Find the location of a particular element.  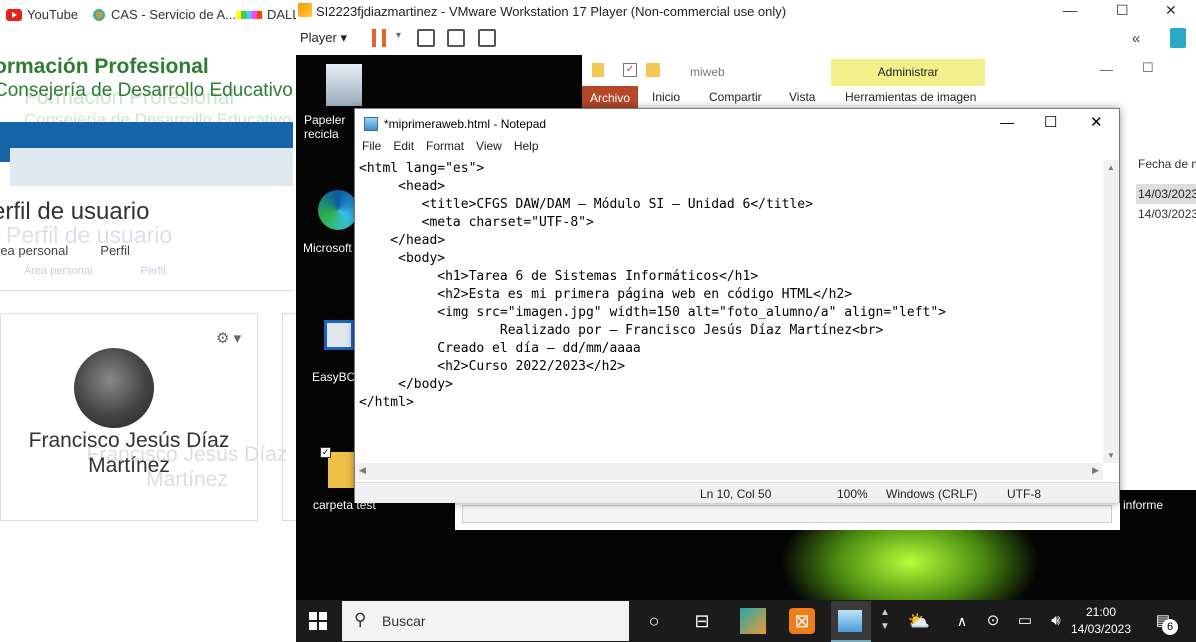

notification-badge: 6 is located at coordinates (1170, 627).